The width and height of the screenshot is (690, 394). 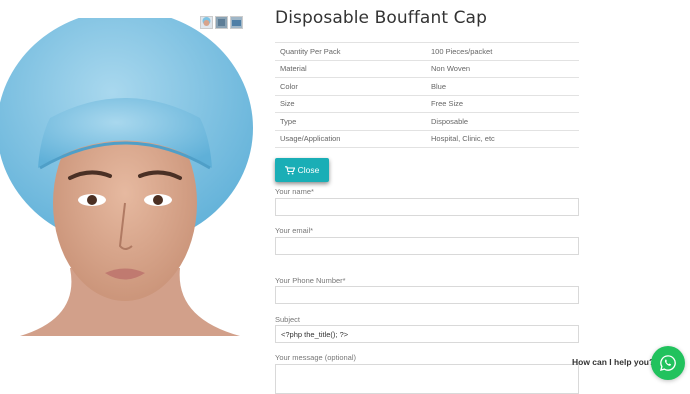 What do you see at coordinates (288, 319) in the screenshot?
I see `subject-label: Subject` at bounding box center [288, 319].